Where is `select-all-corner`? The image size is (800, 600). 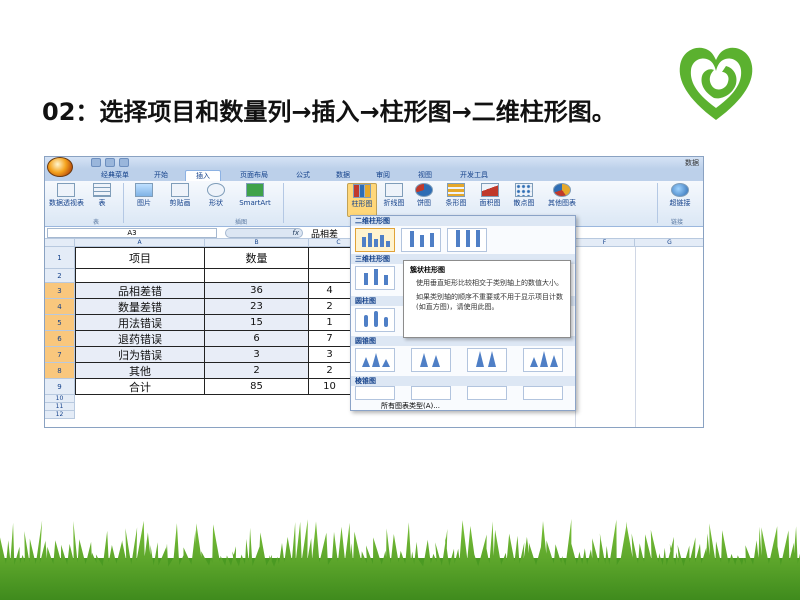
select-all-corner is located at coordinates (60, 243).